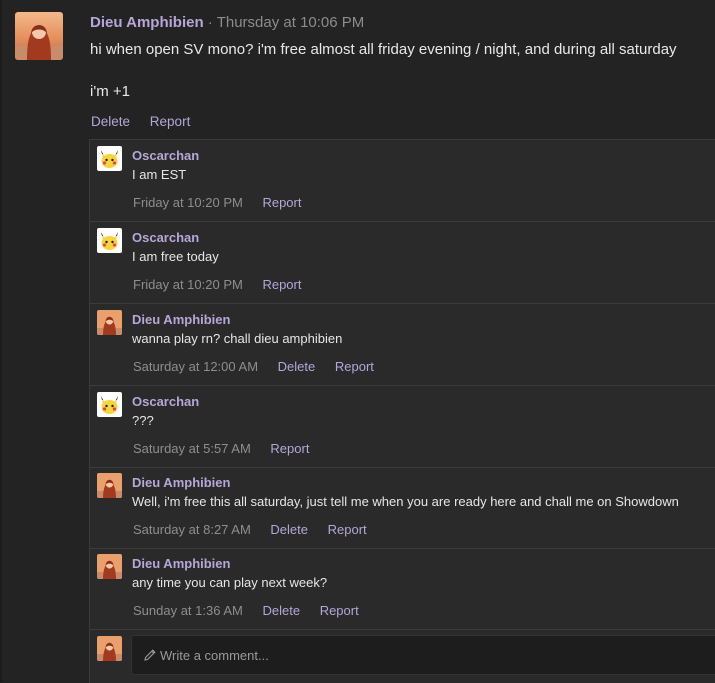  Describe the element at coordinates (110, 91) in the screenshot. I see `post-text-line-2: i'm +1` at that location.